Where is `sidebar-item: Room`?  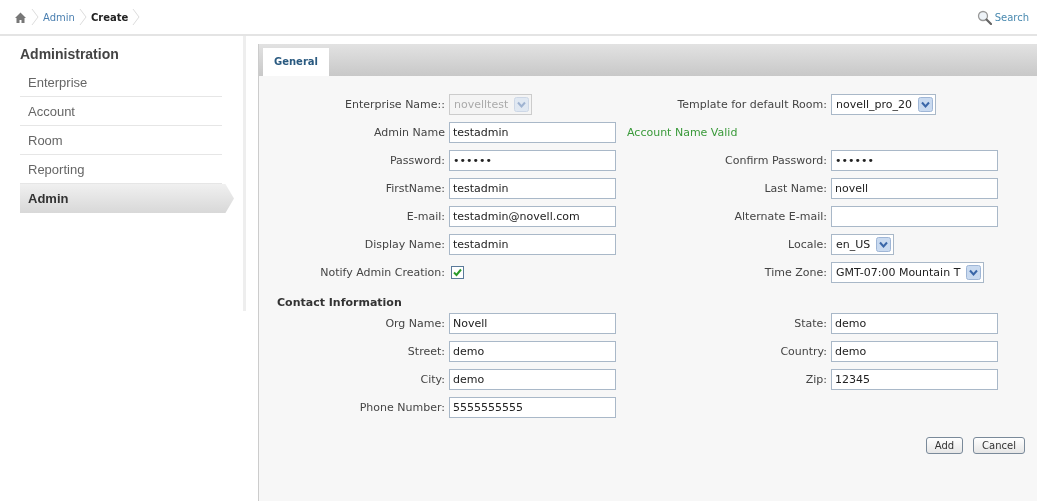 sidebar-item: Room is located at coordinates (121, 140).